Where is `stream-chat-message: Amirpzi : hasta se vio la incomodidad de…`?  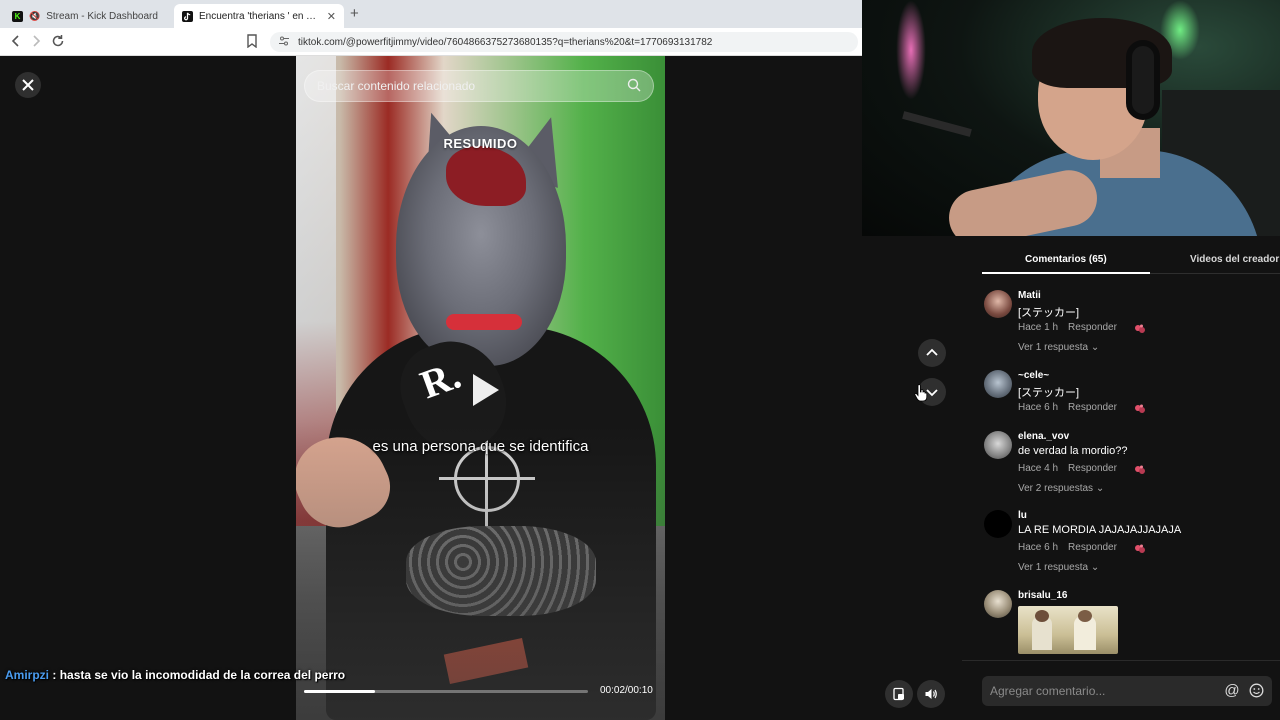
stream-chat-message: Amirpzi : hasta se vio la incomodidad de… is located at coordinates (175, 675).